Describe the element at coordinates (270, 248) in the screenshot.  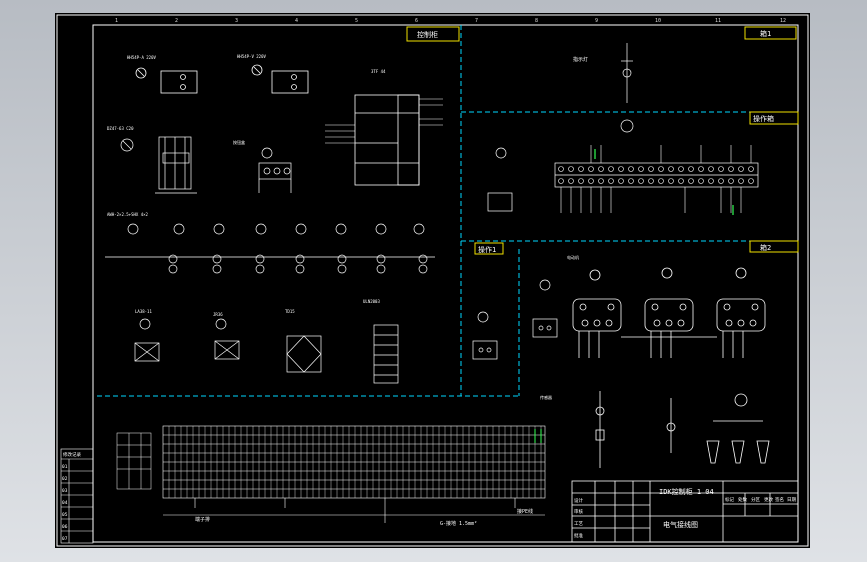
I see `motor-row` at that location.